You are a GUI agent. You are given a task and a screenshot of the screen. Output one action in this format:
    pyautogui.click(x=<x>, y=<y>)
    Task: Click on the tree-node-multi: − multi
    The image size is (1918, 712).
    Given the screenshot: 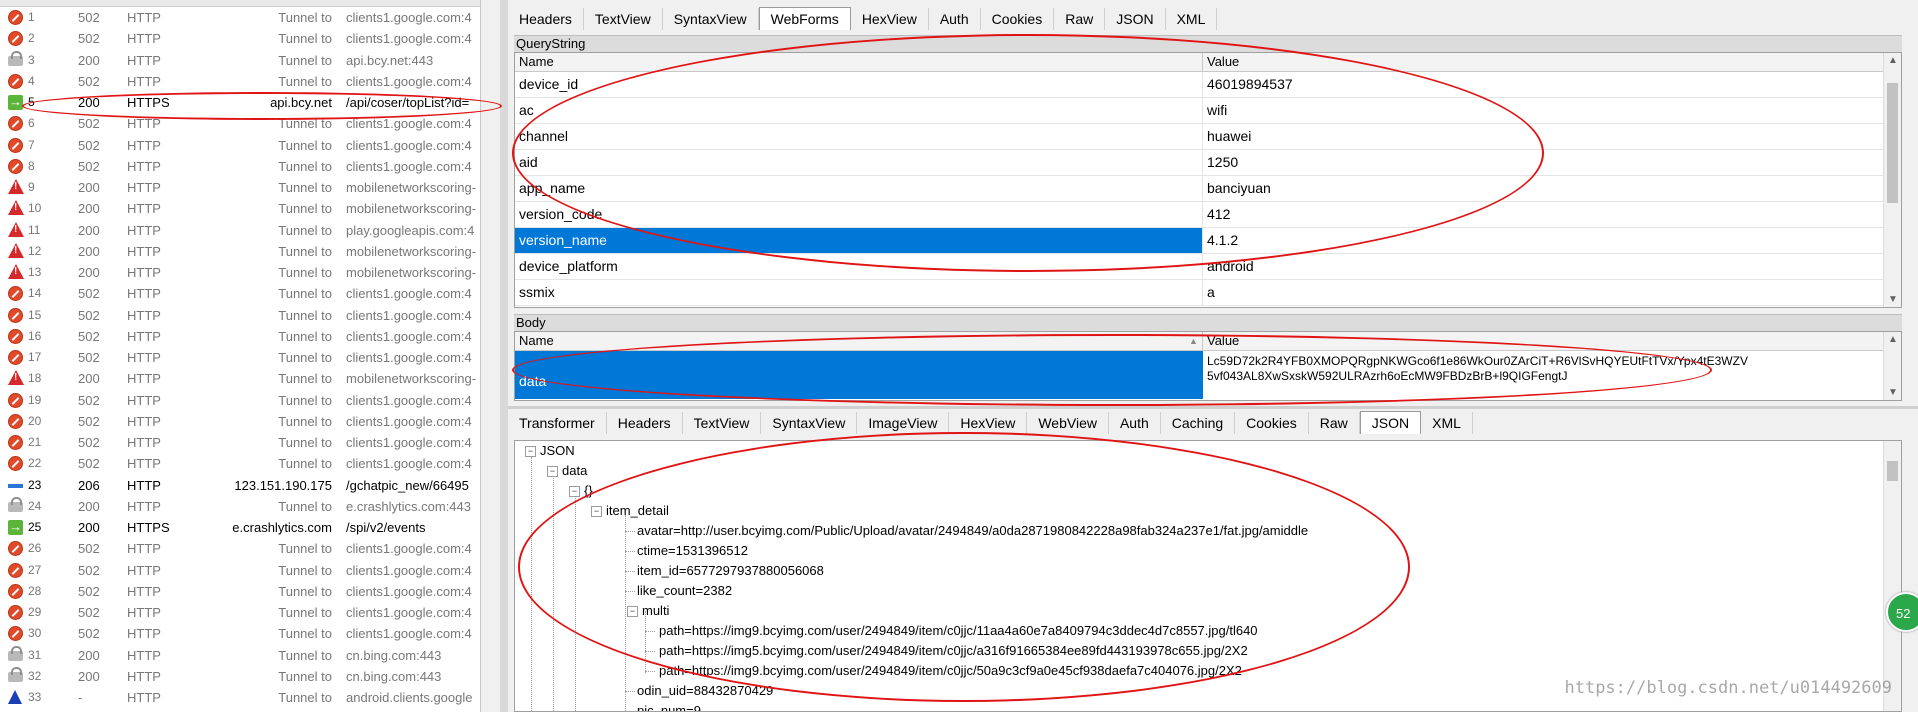 What is the action you would take?
    pyautogui.click(x=648, y=611)
    